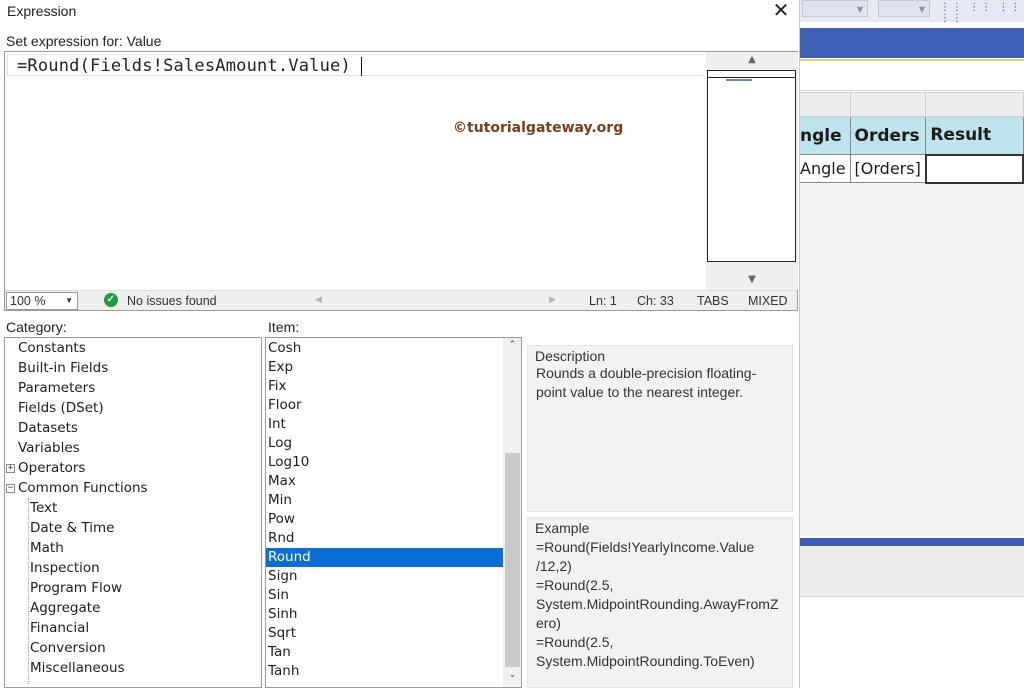  Describe the element at coordinates (384, 386) in the screenshot. I see `list-item: Fix` at that location.